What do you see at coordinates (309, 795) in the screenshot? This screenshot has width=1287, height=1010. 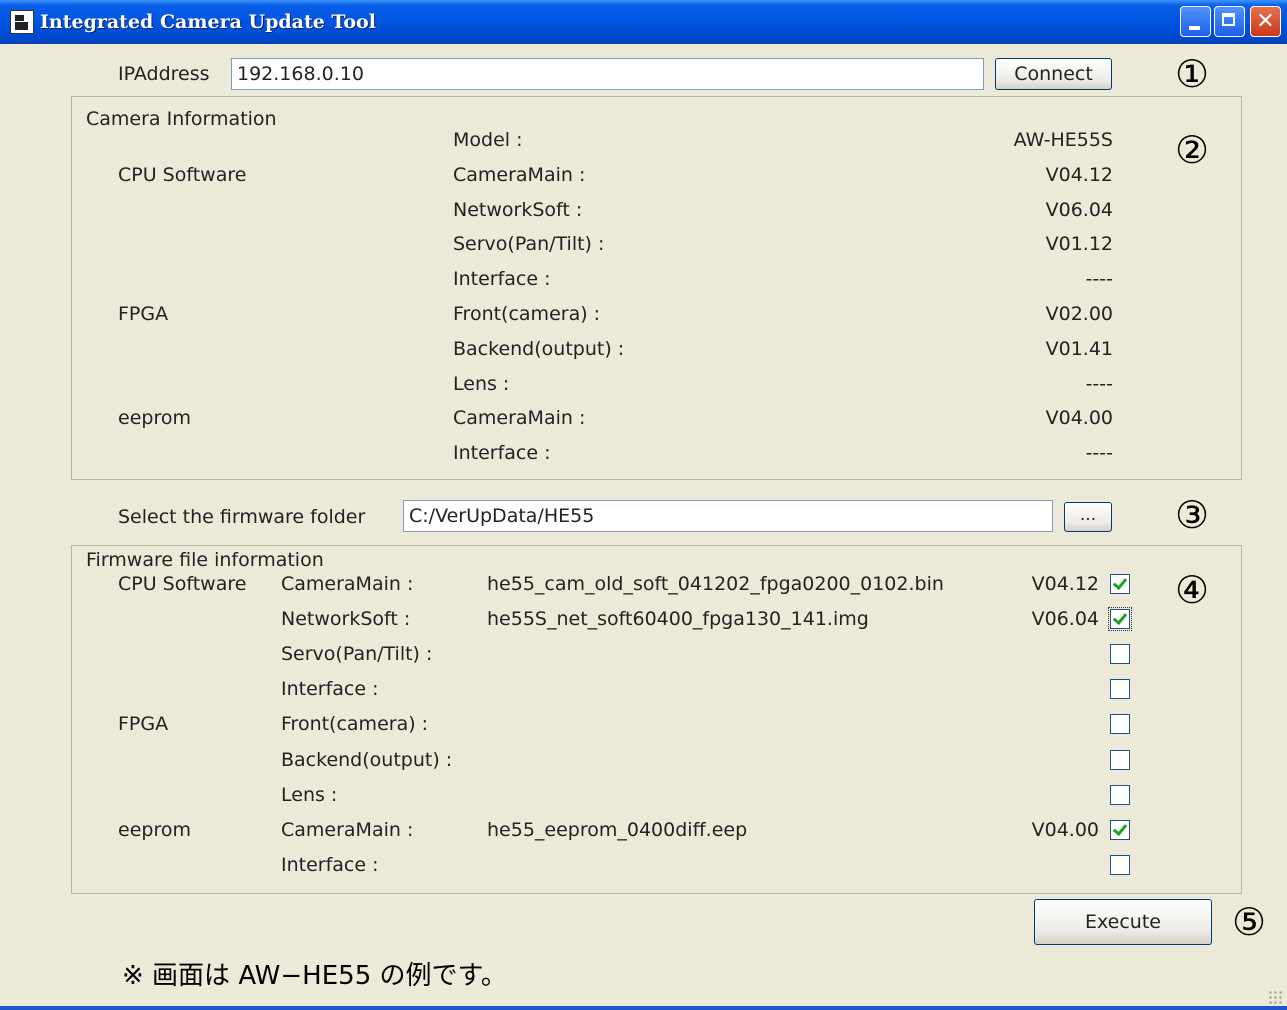 I see `firmware-item-label: Lens :` at bounding box center [309, 795].